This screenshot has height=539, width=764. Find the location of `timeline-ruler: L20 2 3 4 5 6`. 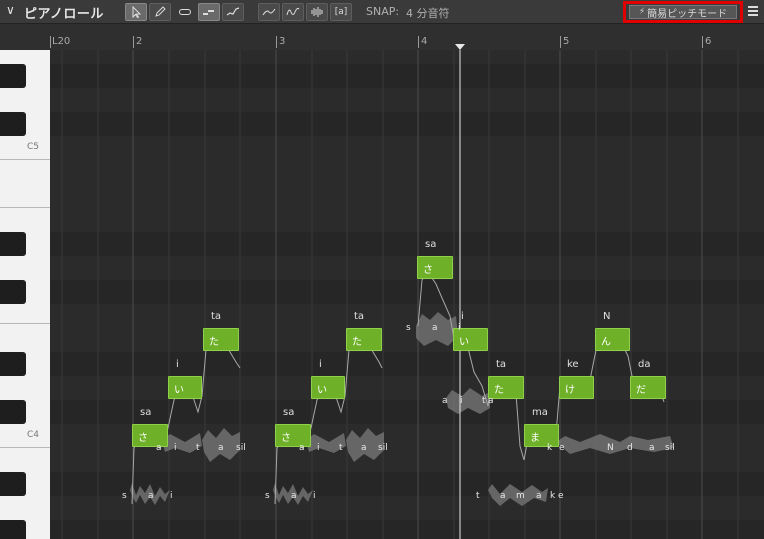

timeline-ruler: L20 2 3 4 5 6 is located at coordinates (382, 37).